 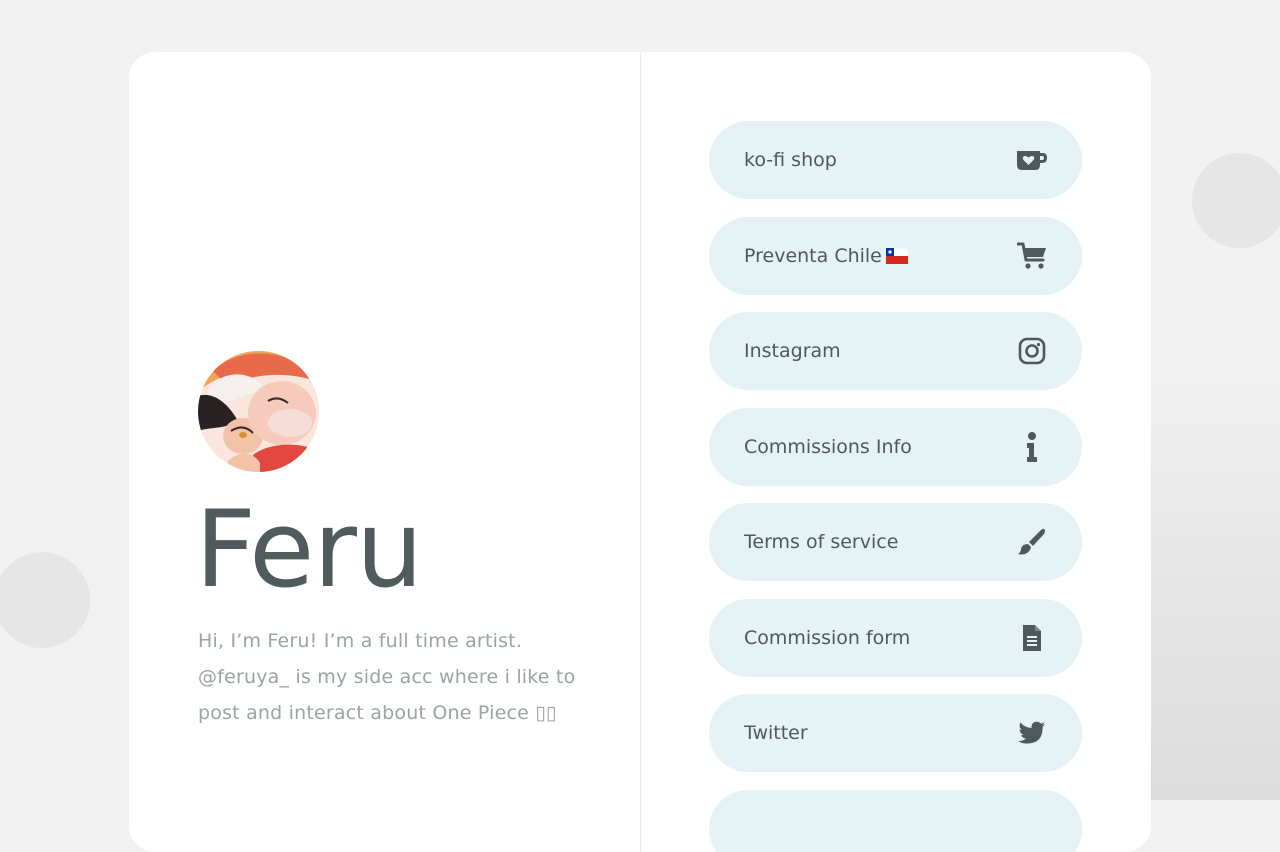 What do you see at coordinates (827, 638) in the screenshot?
I see `link-label: Commission form` at bounding box center [827, 638].